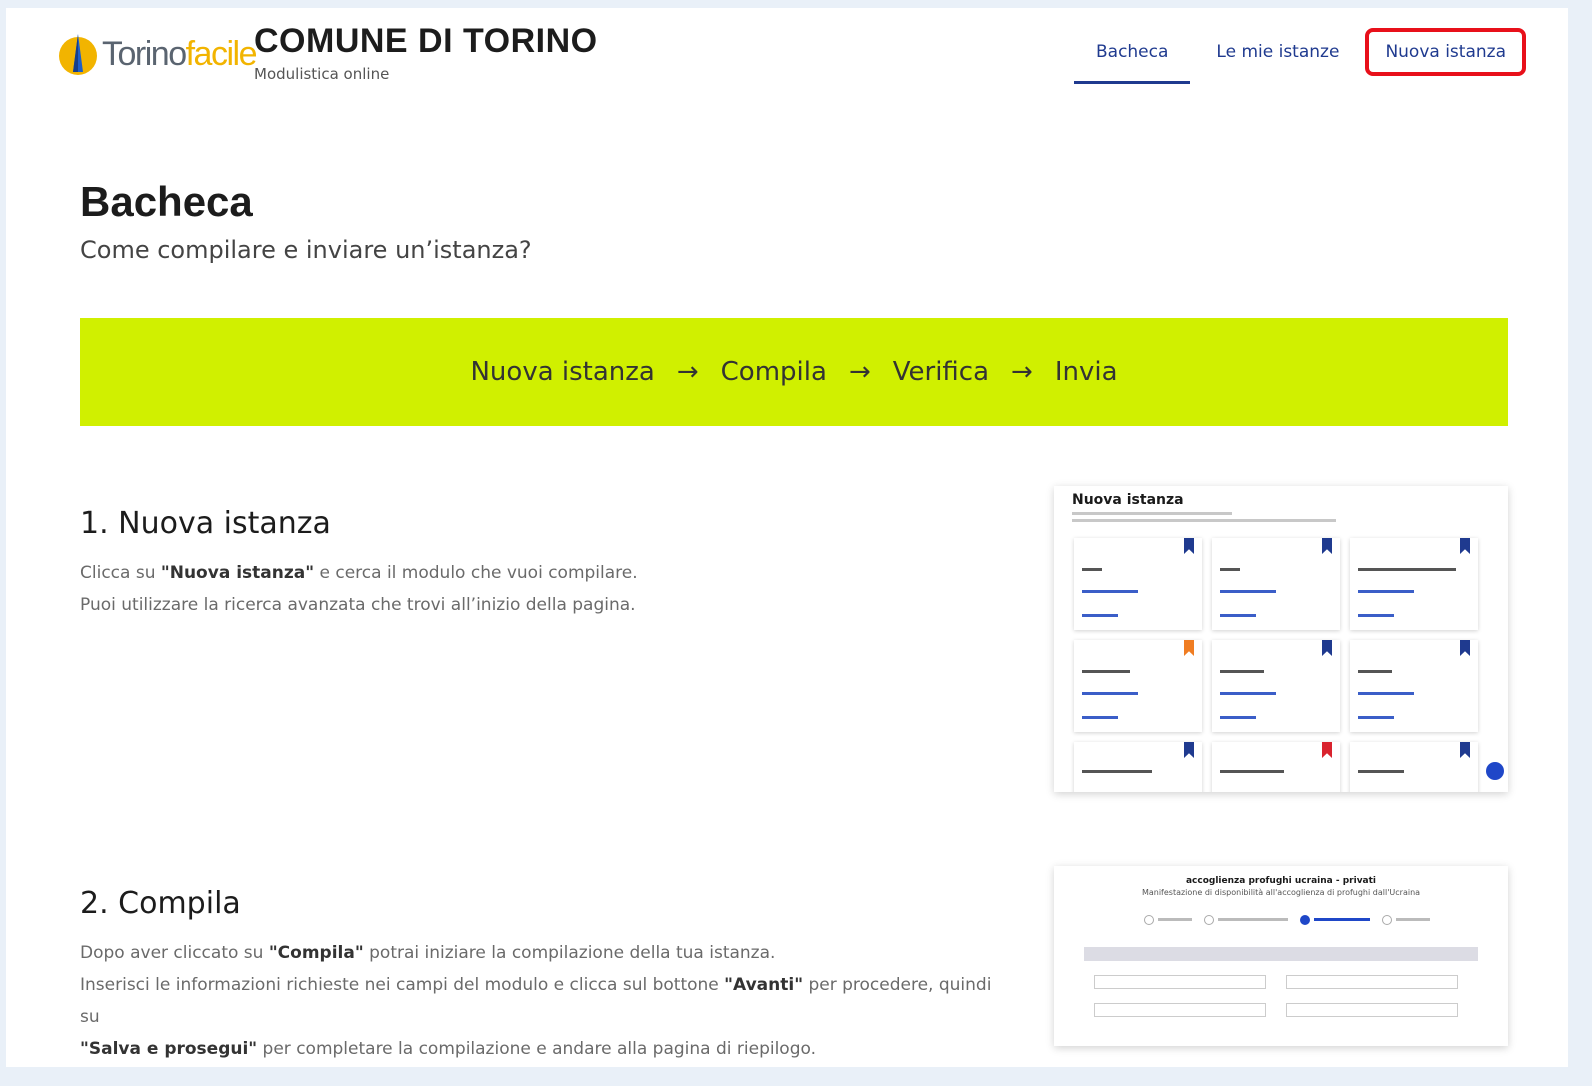  What do you see at coordinates (322, 74) in the screenshot?
I see `brand-subtitle: Modulistica online` at bounding box center [322, 74].